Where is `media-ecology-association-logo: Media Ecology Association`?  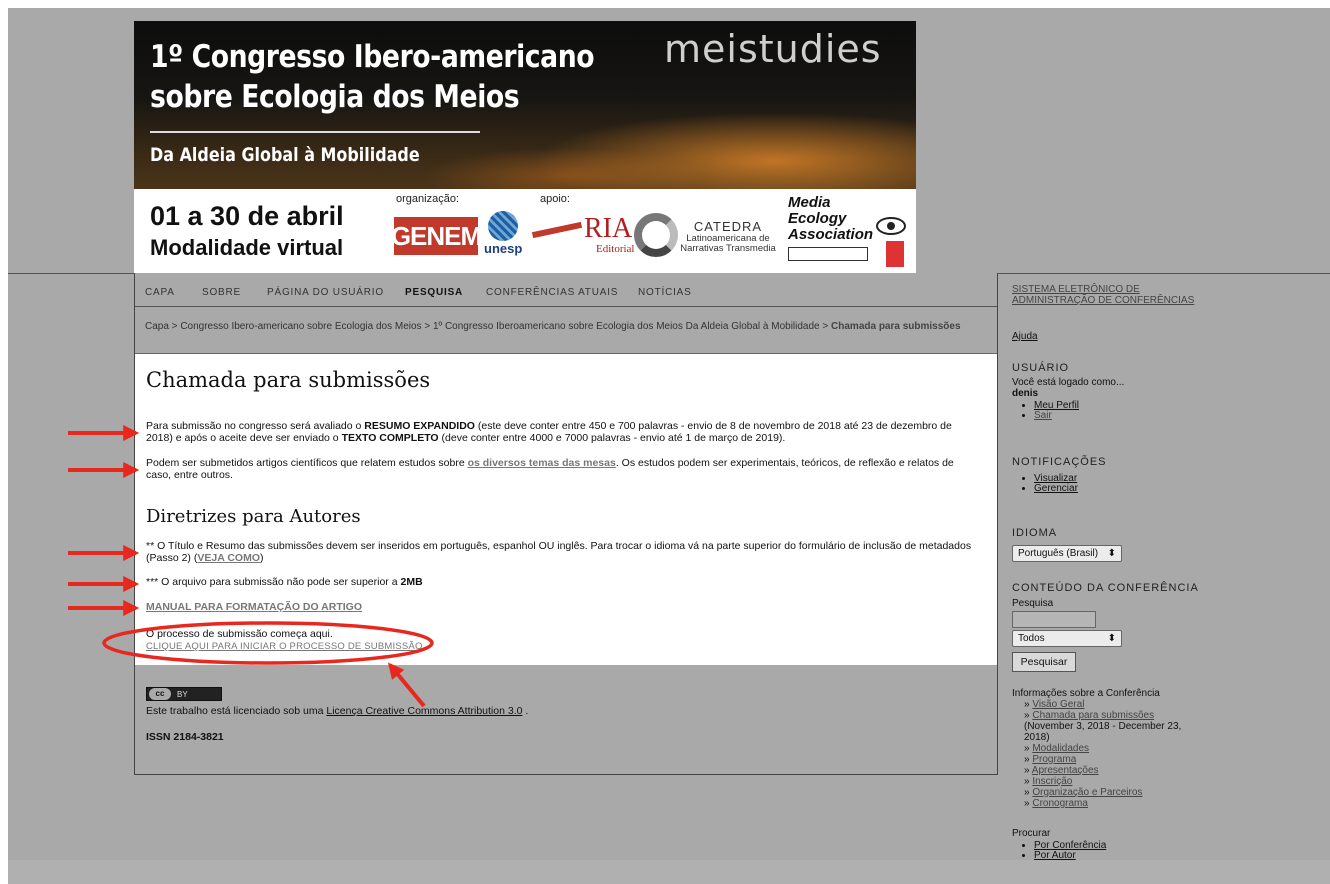 media-ecology-association-logo: Media Ecology Association is located at coordinates (831, 218).